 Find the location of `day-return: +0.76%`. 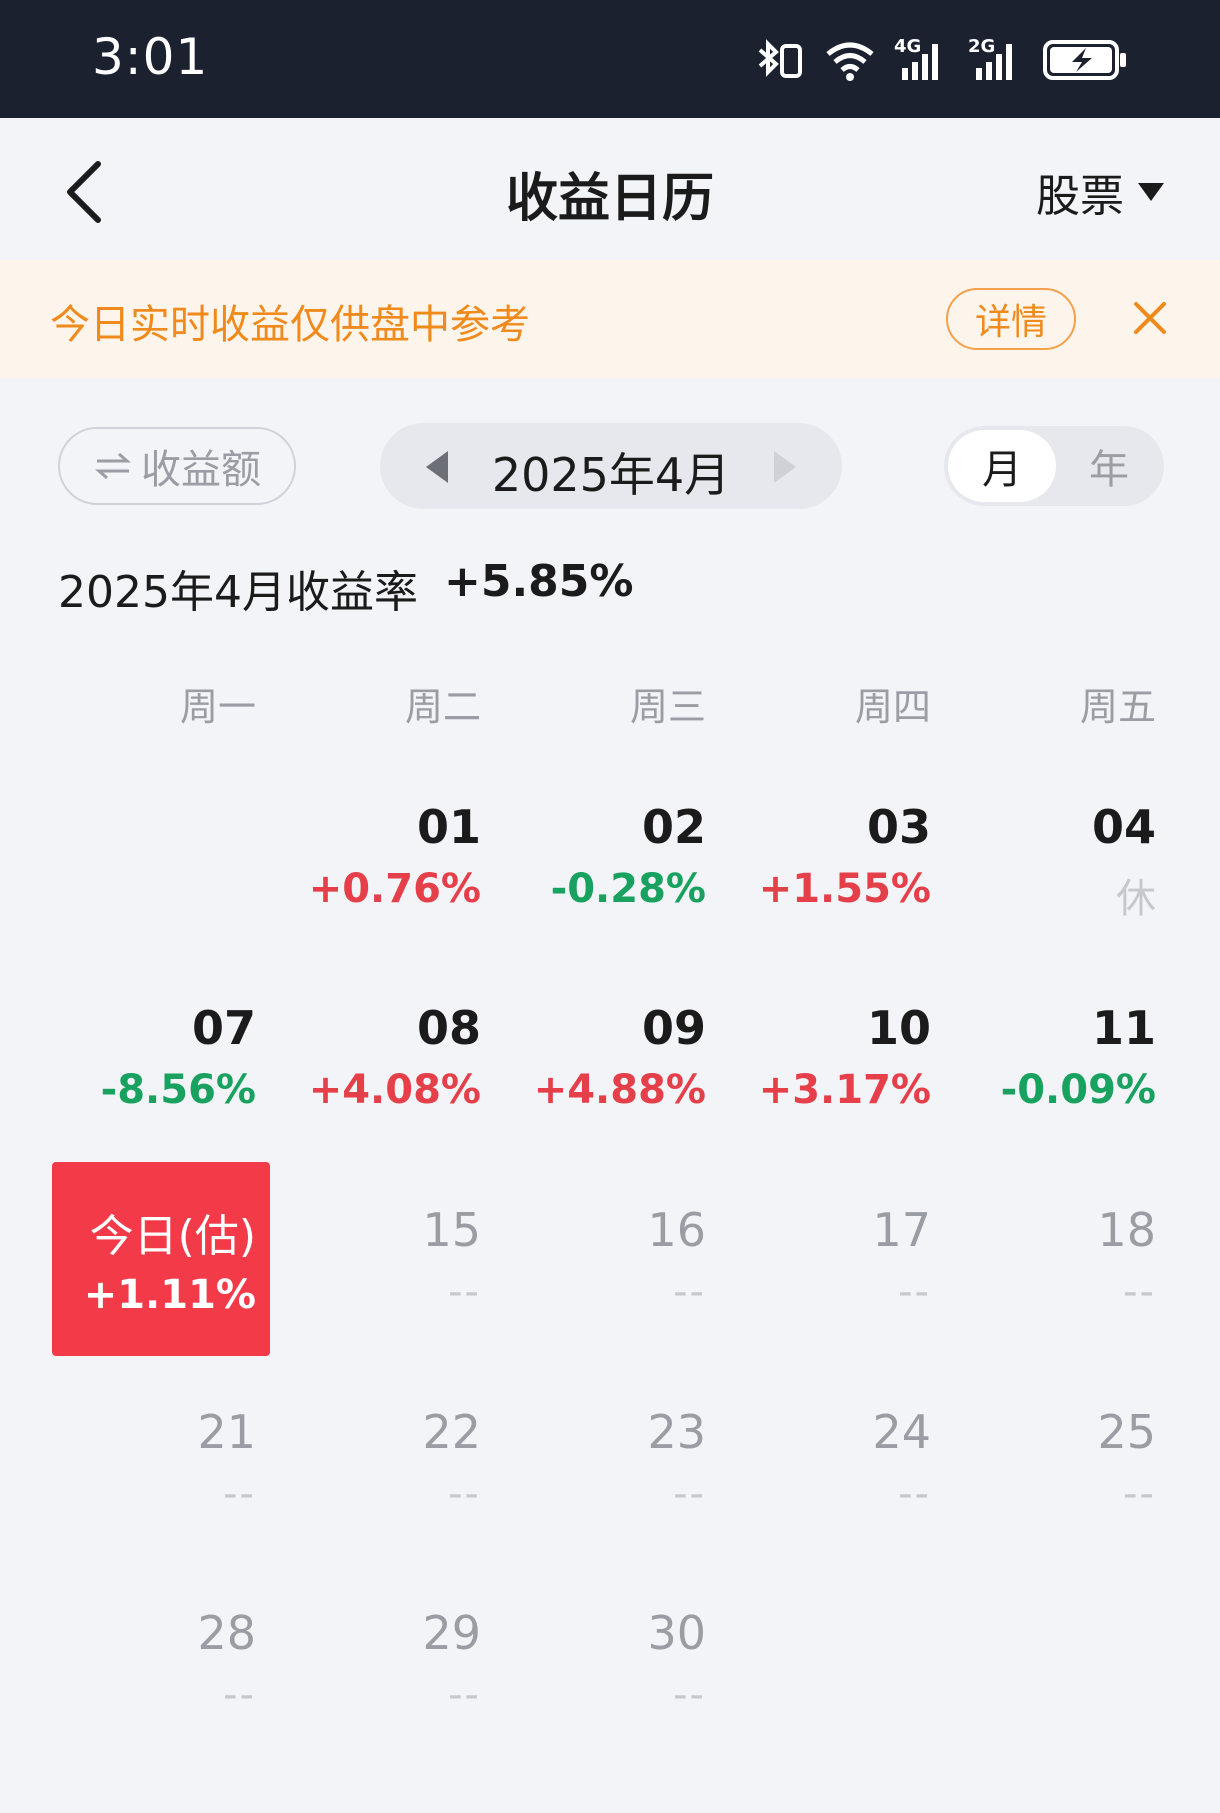

day-return: +0.76% is located at coordinates (394, 889).